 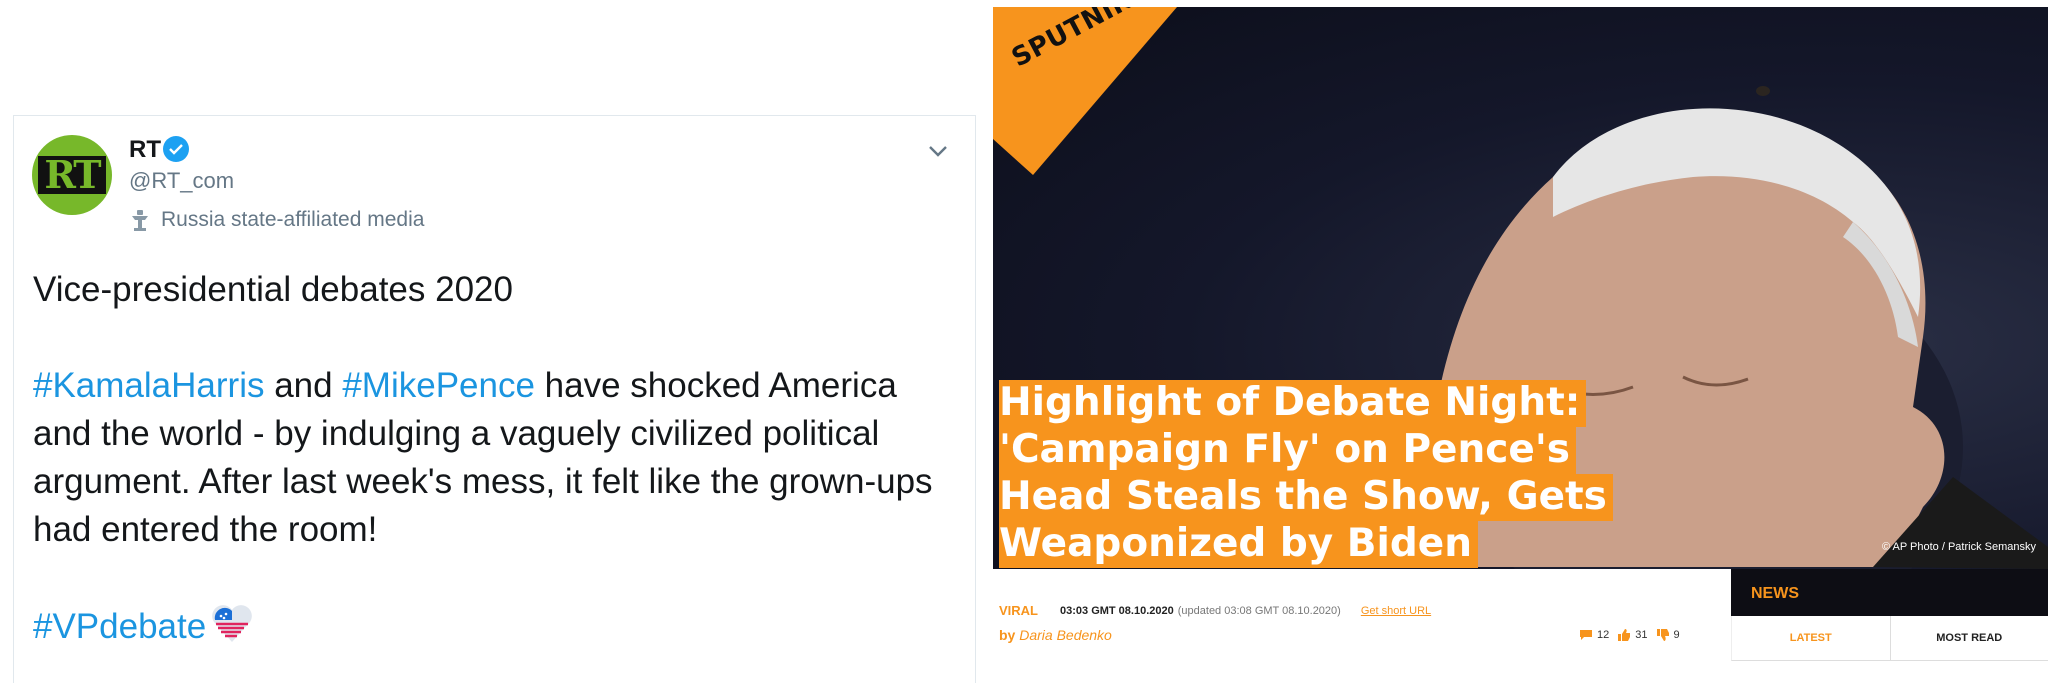 What do you see at coordinates (303, 385) in the screenshot?
I see `tweet-text-fragment: and` at bounding box center [303, 385].